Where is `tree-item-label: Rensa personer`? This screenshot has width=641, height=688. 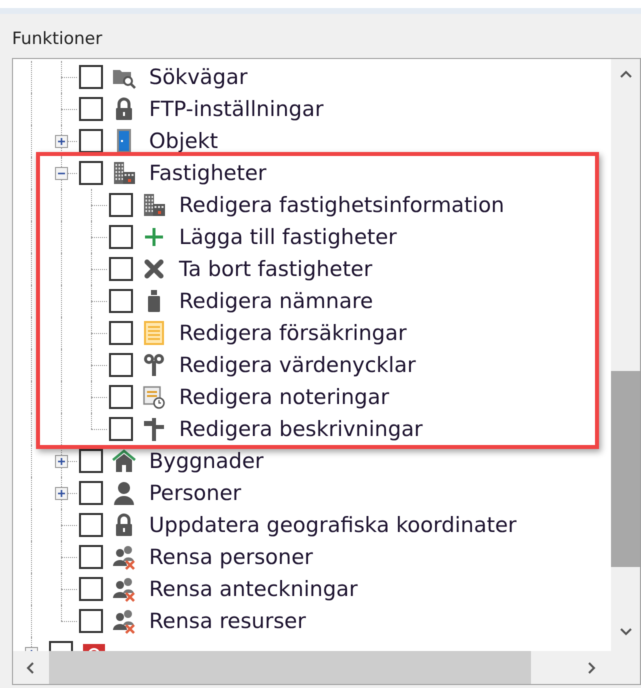 tree-item-label: Rensa personer is located at coordinates (231, 557).